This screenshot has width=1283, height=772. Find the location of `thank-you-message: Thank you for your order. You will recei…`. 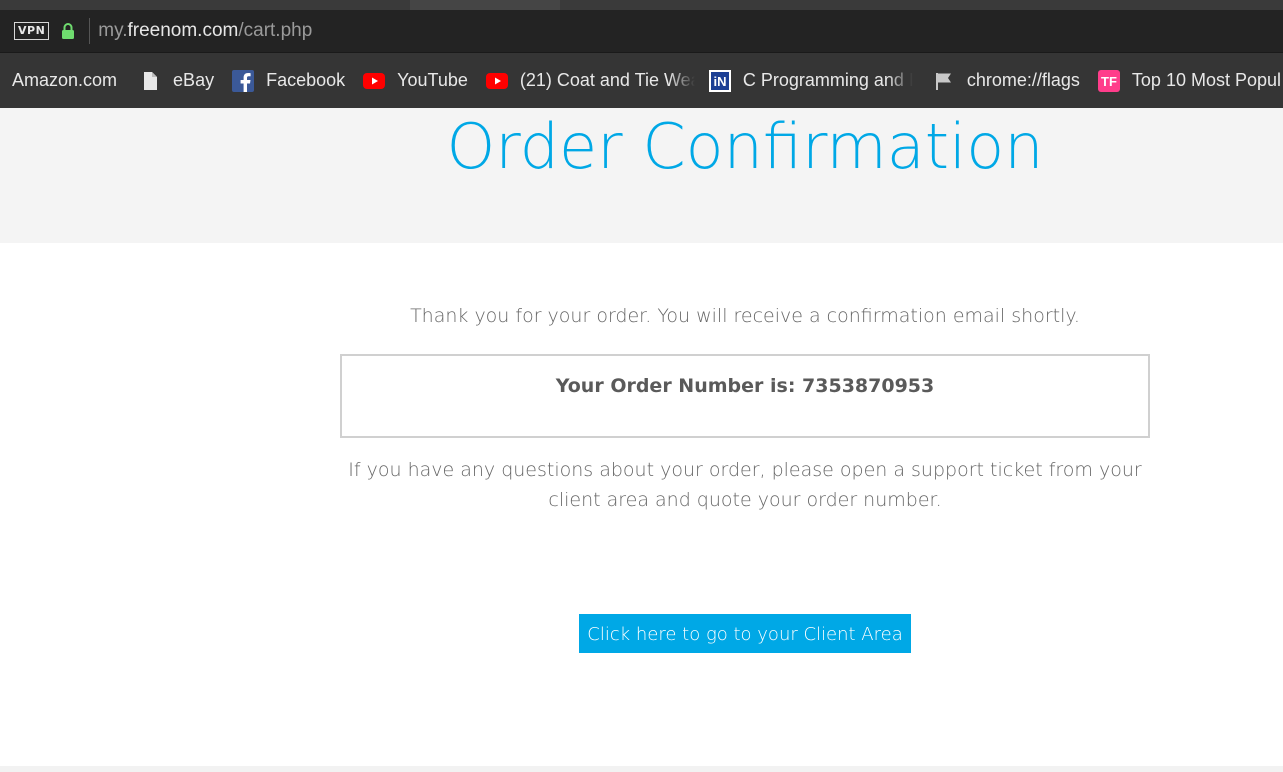

thank-you-message: Thank you for your order. You will recei… is located at coordinates (745, 316).